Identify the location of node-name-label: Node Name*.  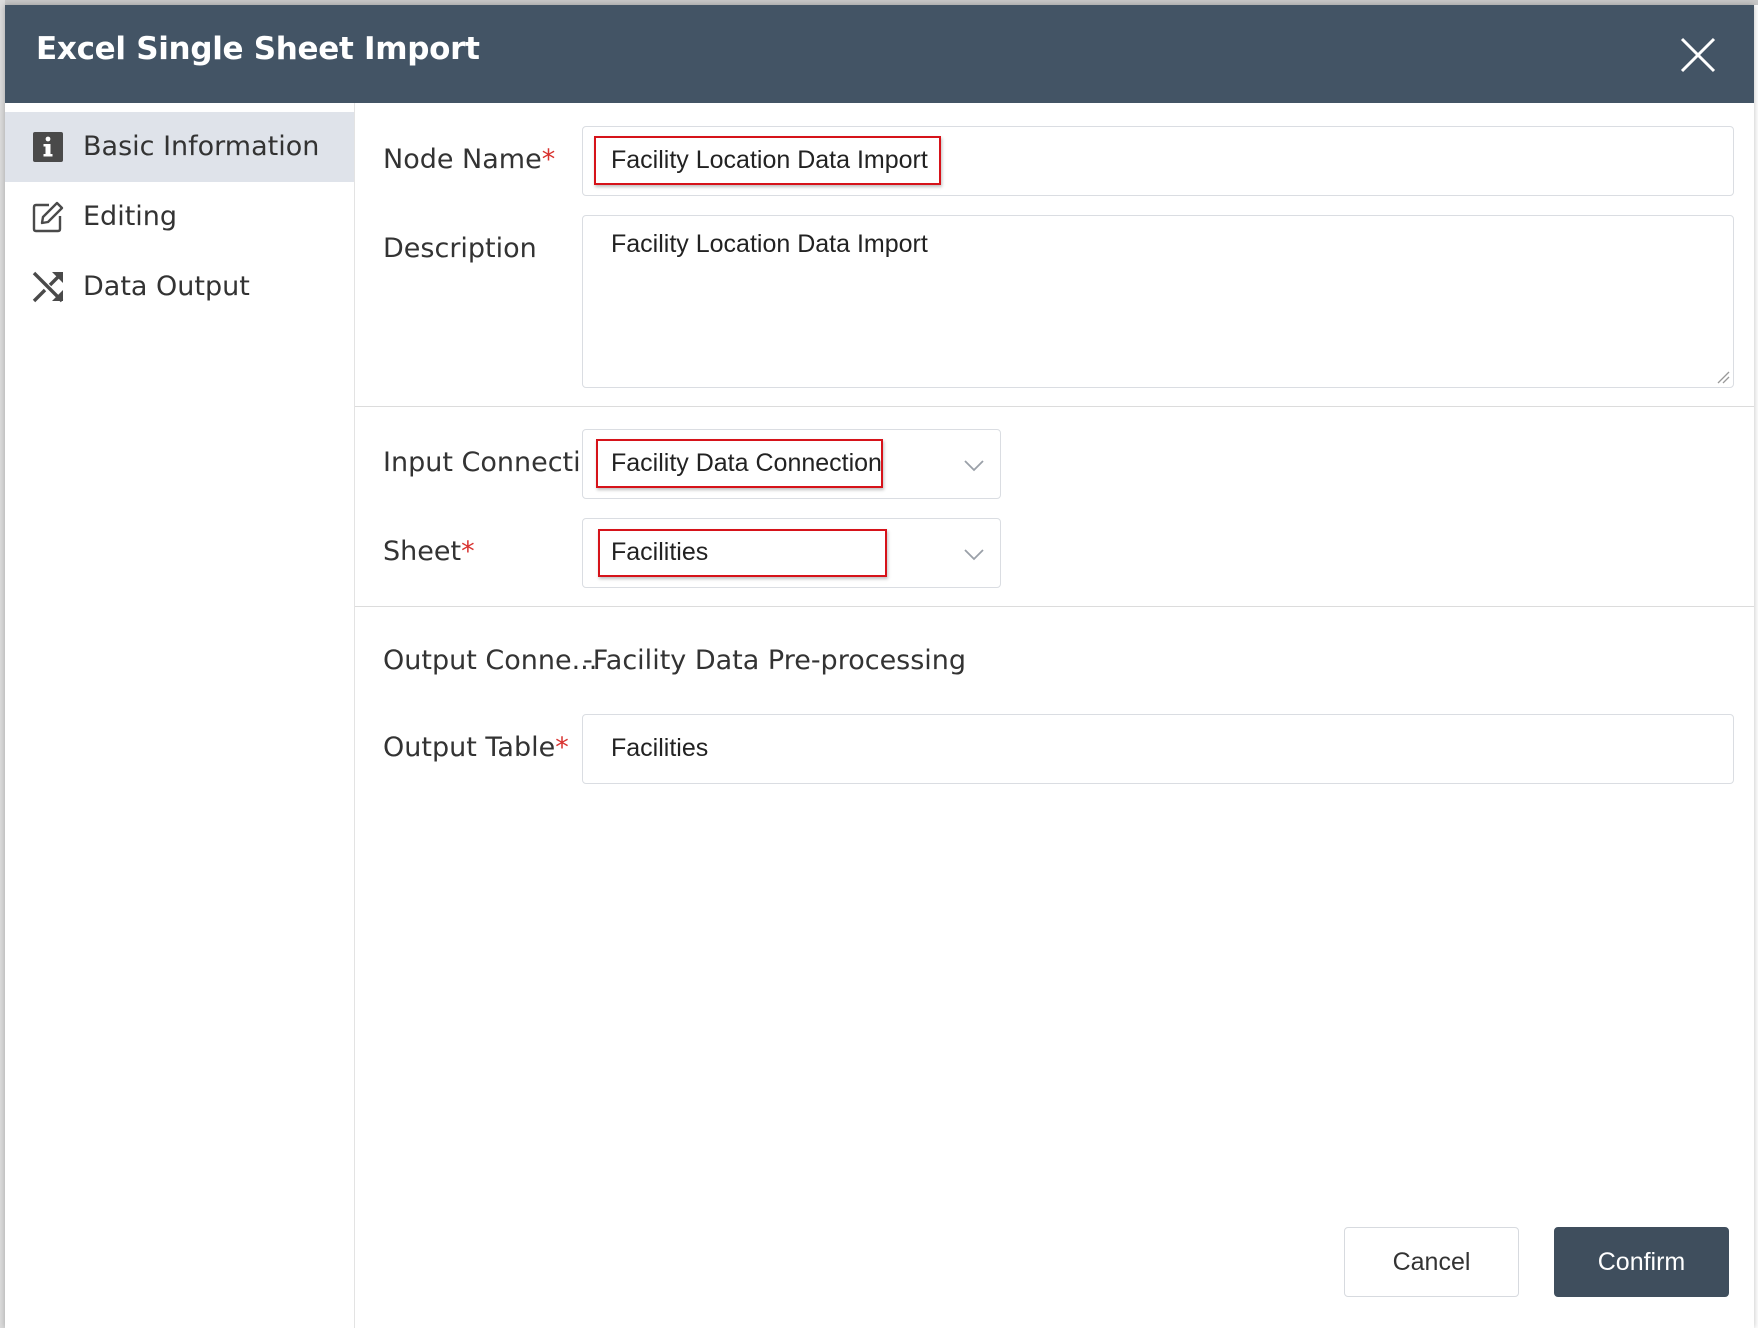
(469, 159).